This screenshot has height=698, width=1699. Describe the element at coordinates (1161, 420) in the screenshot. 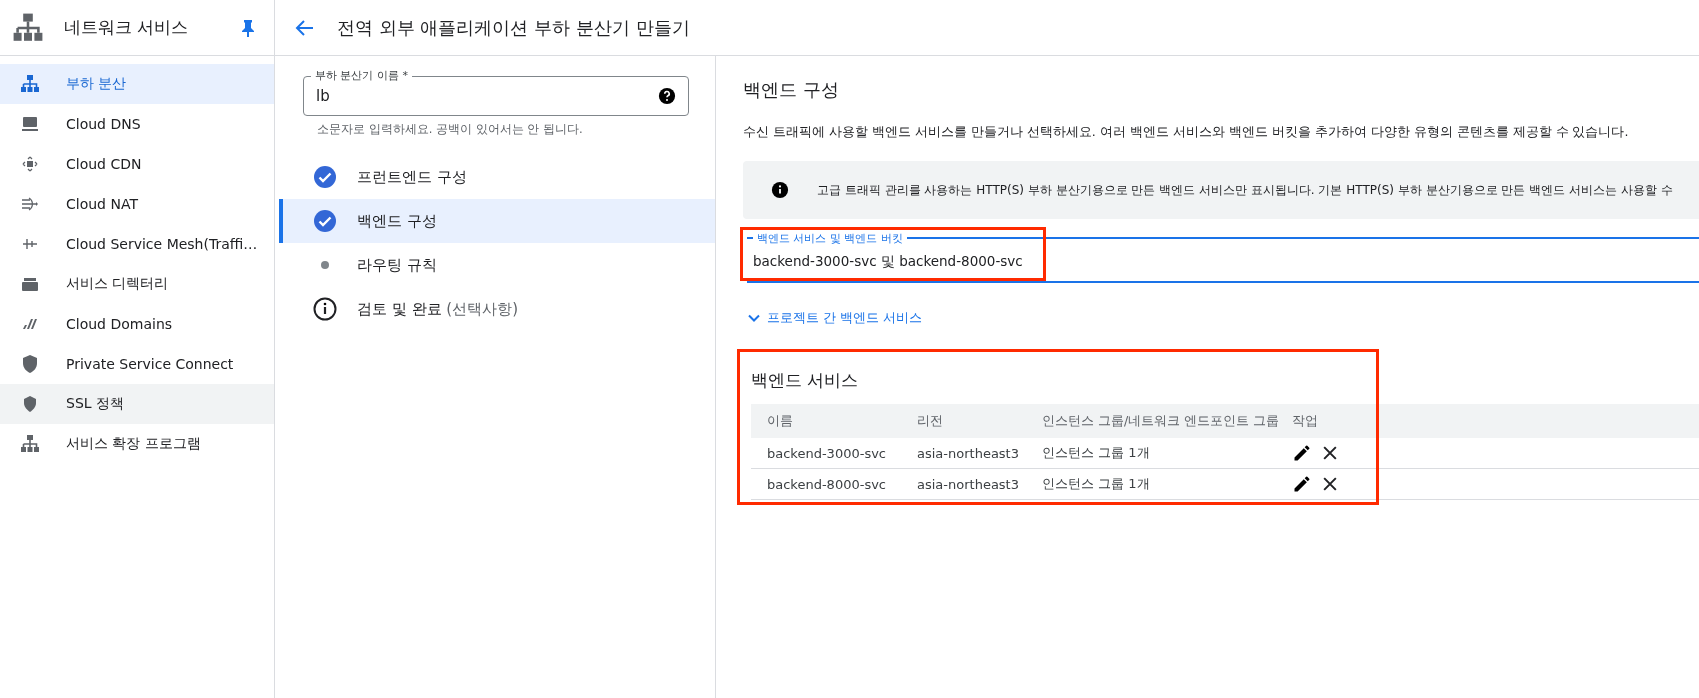

I see `column-header: 인스턴스 그룹/네트워크 엔드포인트 그룹` at that location.